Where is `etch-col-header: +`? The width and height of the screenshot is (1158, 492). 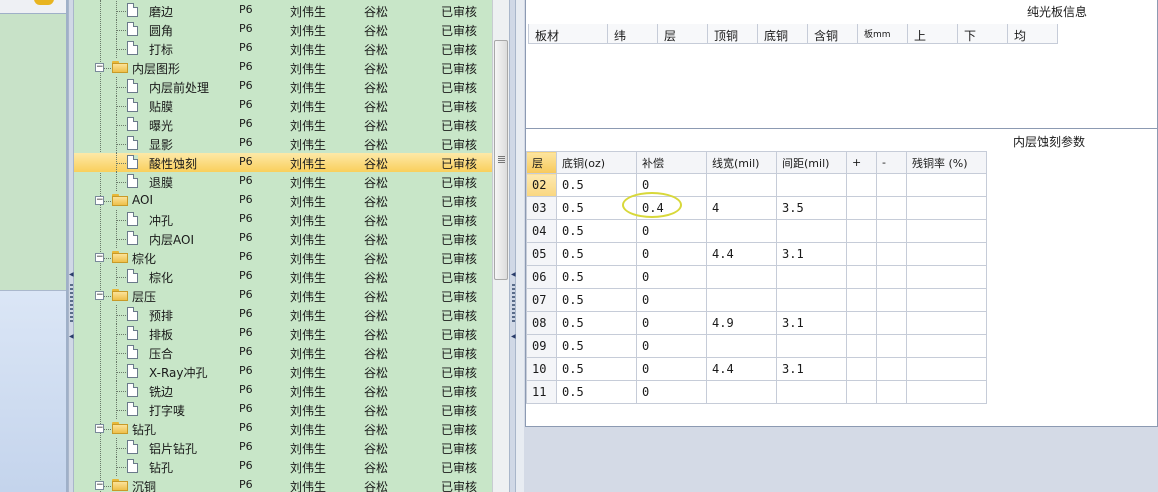
etch-col-header: + is located at coordinates (861, 162).